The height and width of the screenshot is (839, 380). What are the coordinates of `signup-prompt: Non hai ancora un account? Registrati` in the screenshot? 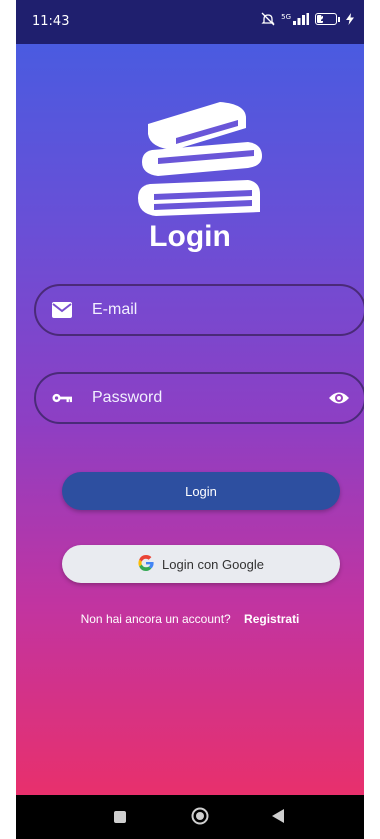 It's located at (190, 619).